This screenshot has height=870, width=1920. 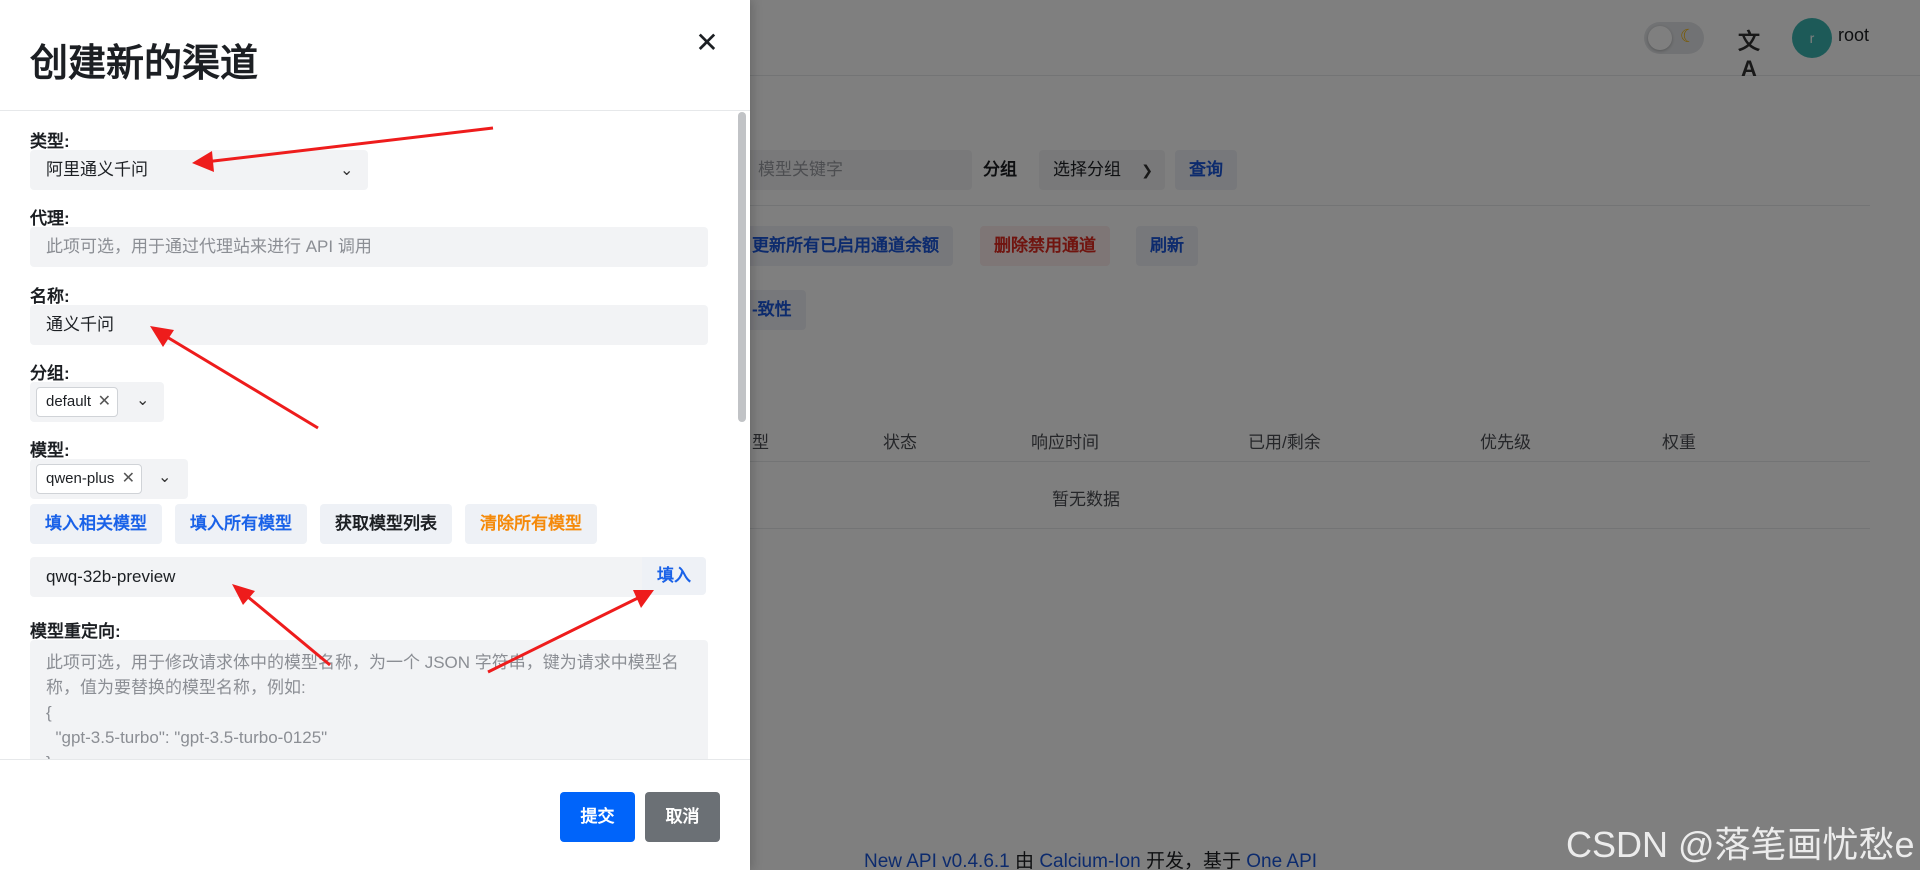 What do you see at coordinates (375, 55) in the screenshot?
I see `modal-header: 创建新的渠道 ✕` at bounding box center [375, 55].